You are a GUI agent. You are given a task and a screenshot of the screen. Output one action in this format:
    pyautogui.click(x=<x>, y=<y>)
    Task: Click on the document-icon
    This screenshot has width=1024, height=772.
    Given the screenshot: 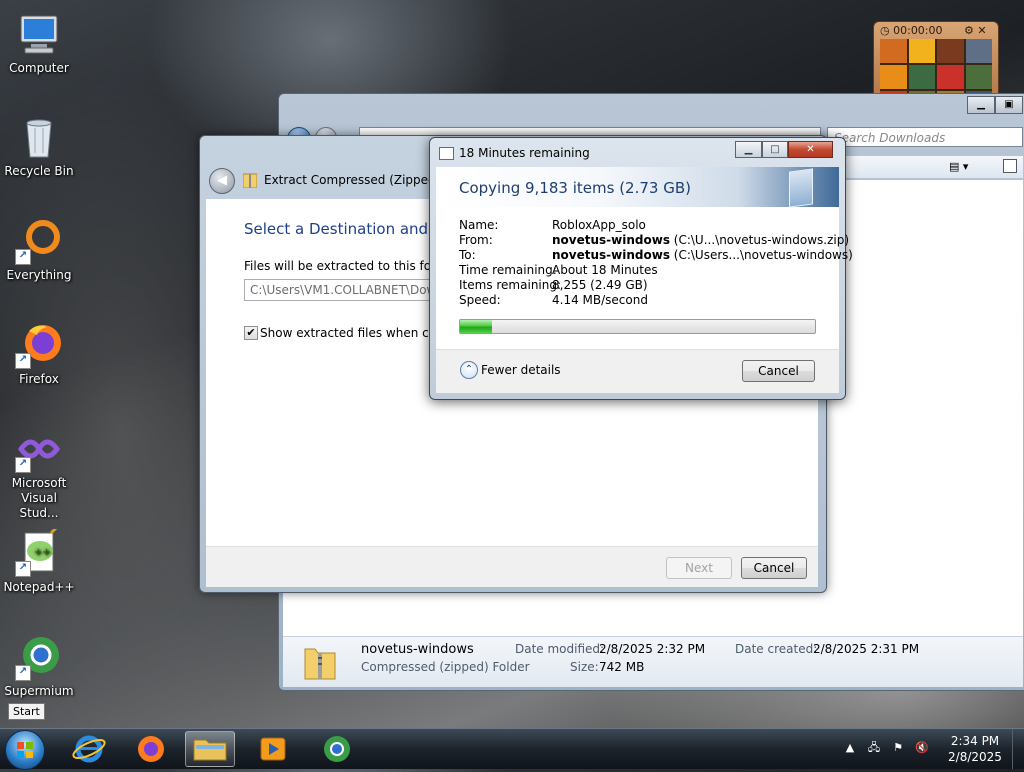 What is the action you would take?
    pyautogui.click(x=801, y=188)
    